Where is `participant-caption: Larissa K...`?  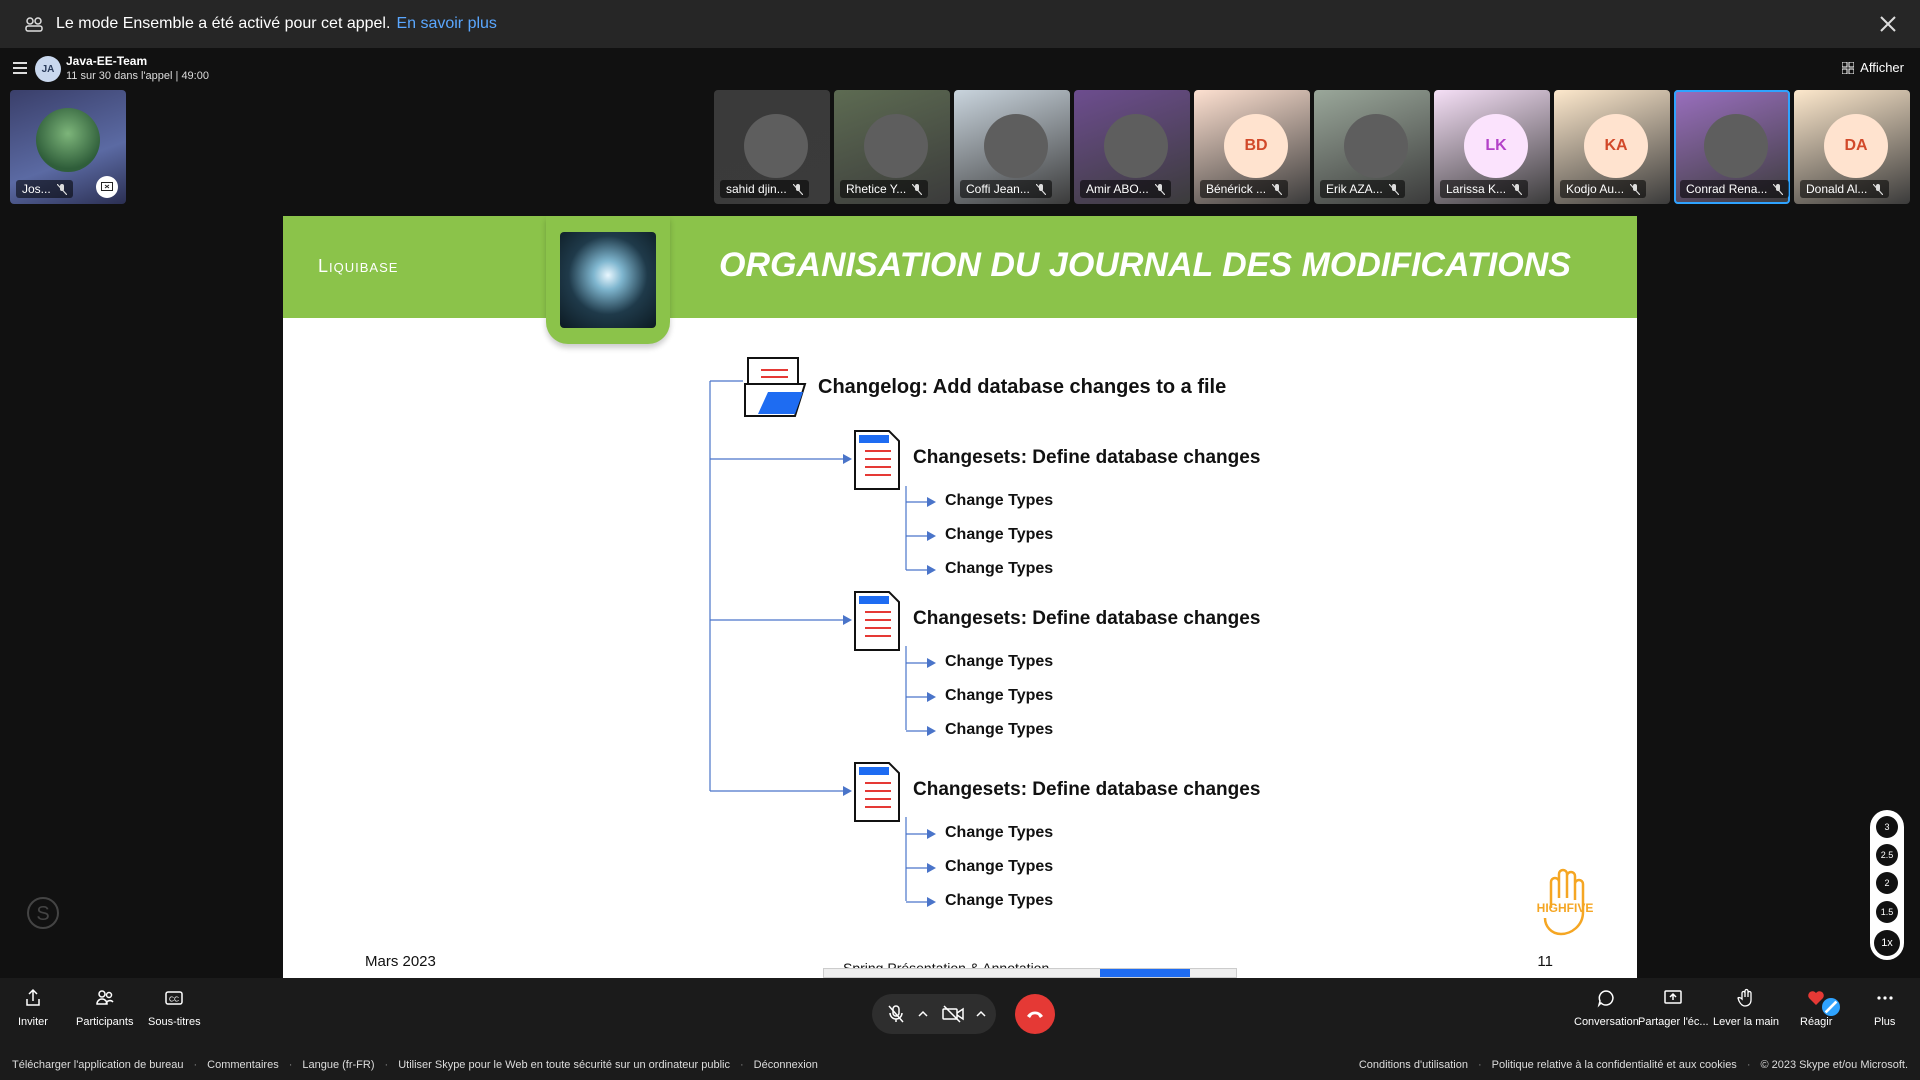
participant-caption: Larissa K... is located at coordinates (1484, 189).